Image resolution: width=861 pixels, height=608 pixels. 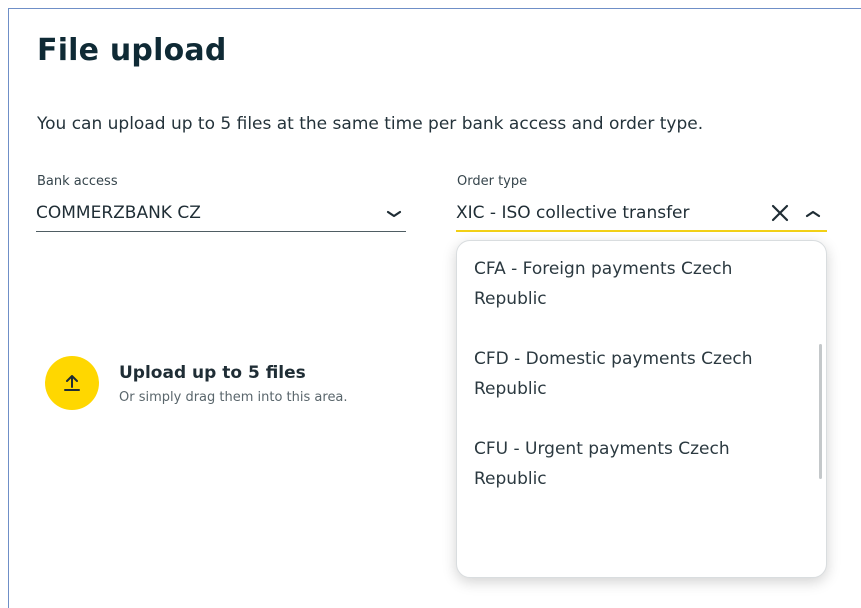 I want to click on upload-hint: Or simply drag them into this area., so click(x=233, y=397).